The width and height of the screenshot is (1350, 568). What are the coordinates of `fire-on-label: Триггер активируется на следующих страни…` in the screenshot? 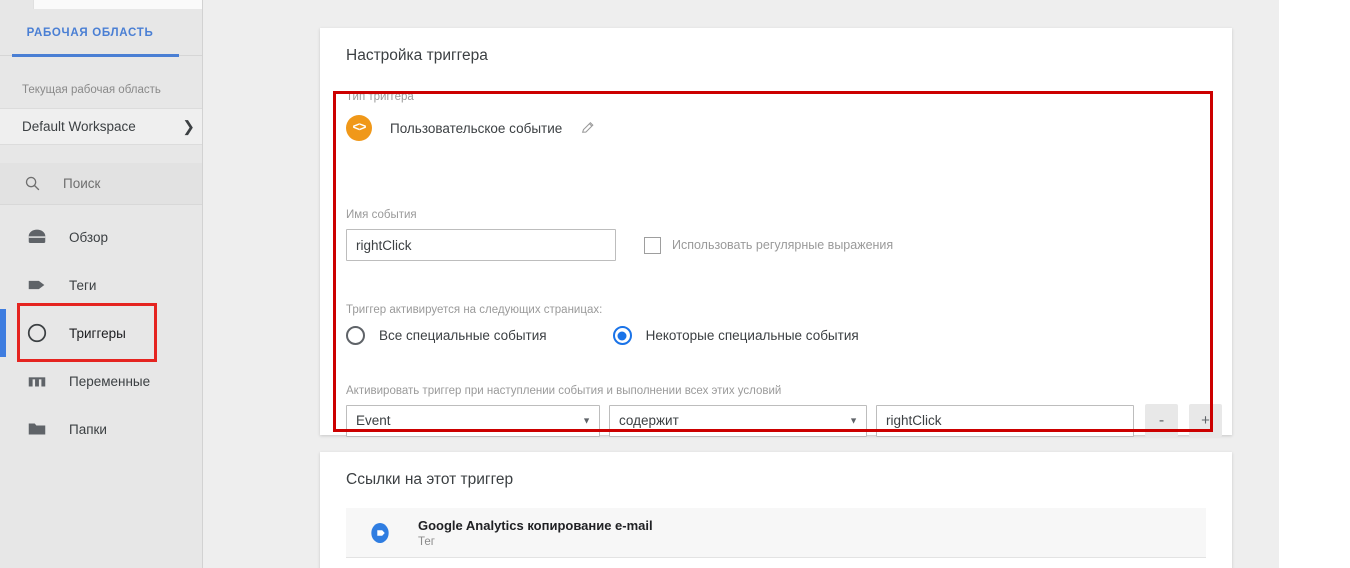 It's located at (474, 310).